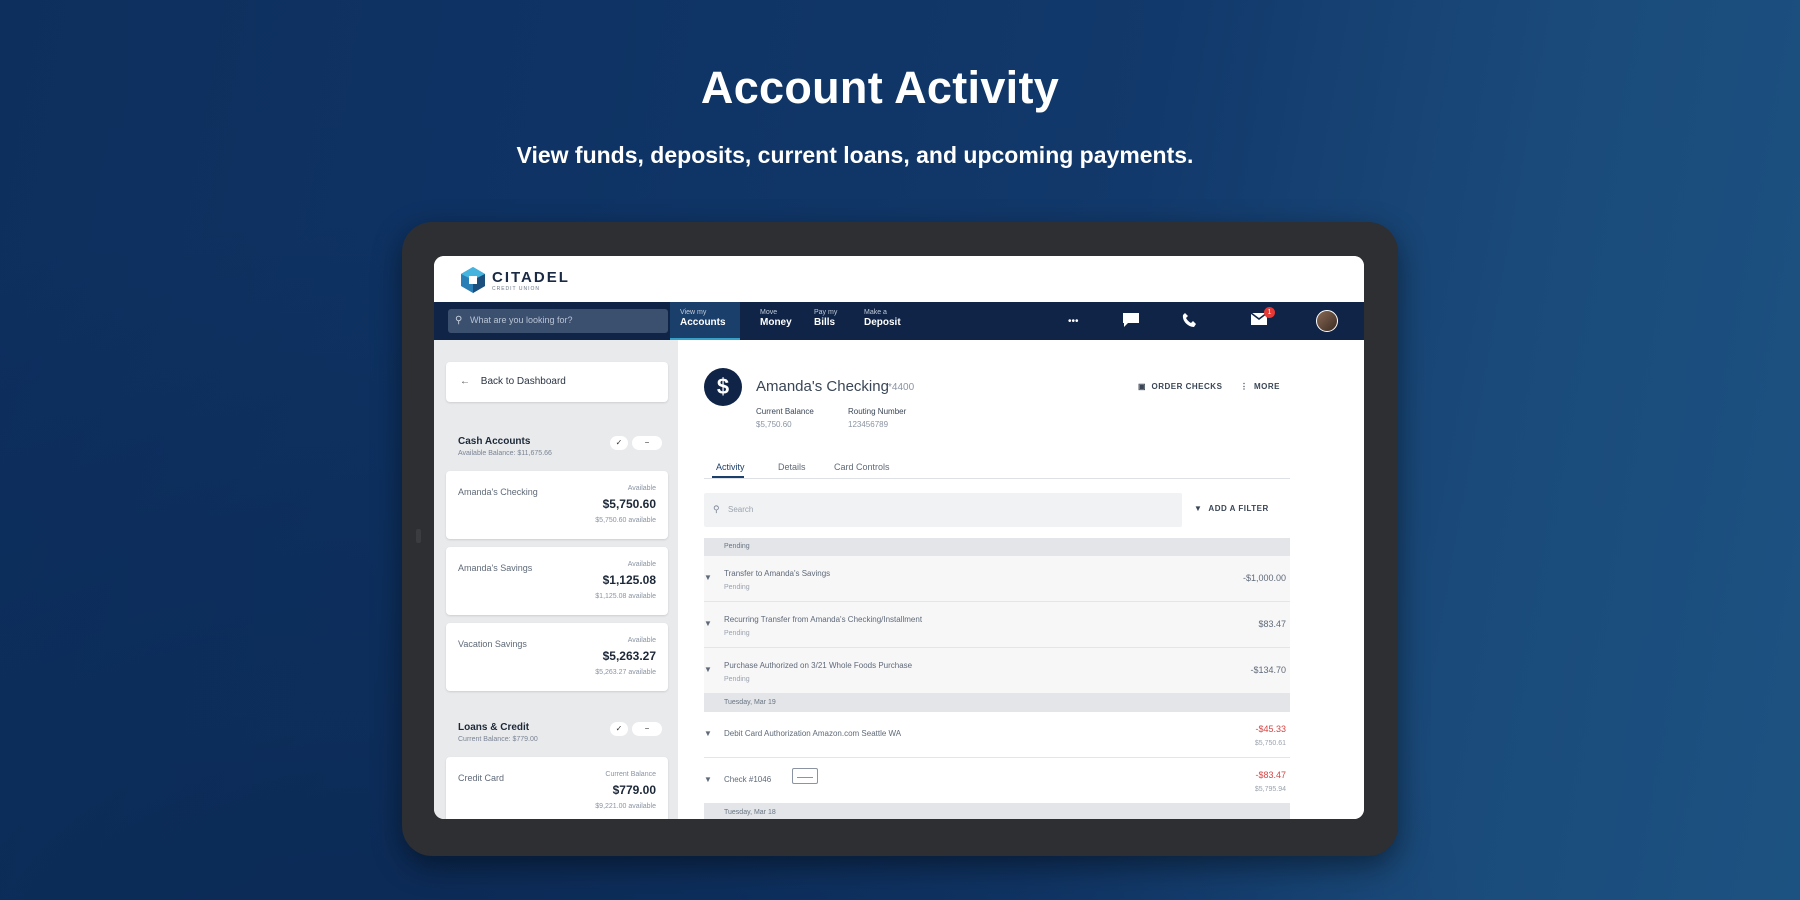 The width and height of the screenshot is (1800, 900). Describe the element at coordinates (495, 568) in the screenshot. I see `account-name: Amanda's Savings` at that location.